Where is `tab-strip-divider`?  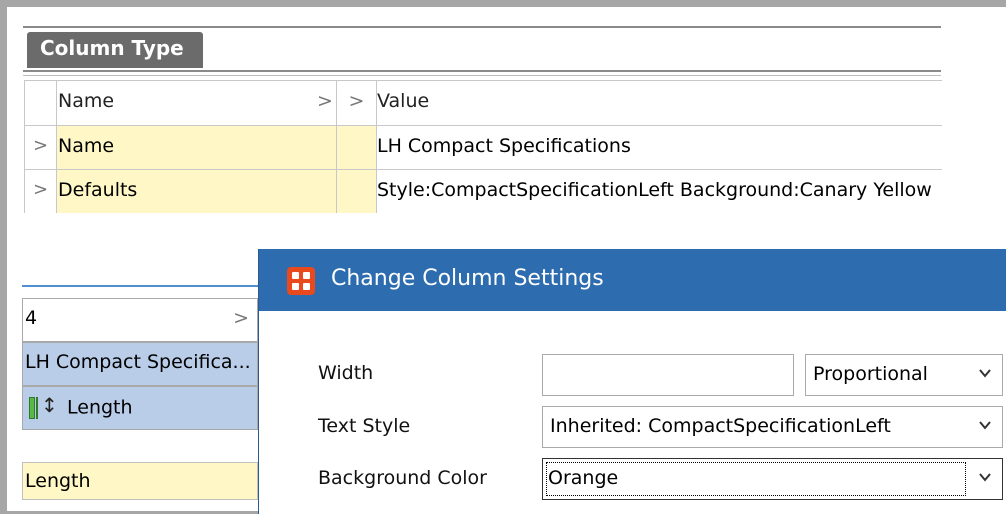 tab-strip-divider is located at coordinates (482, 71).